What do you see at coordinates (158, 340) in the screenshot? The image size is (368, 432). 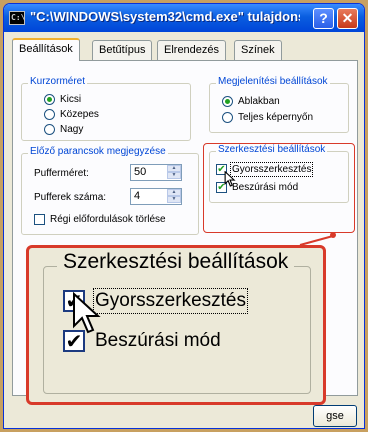 I see `zoom-insert-mode-label: Beszúrási mód` at bounding box center [158, 340].